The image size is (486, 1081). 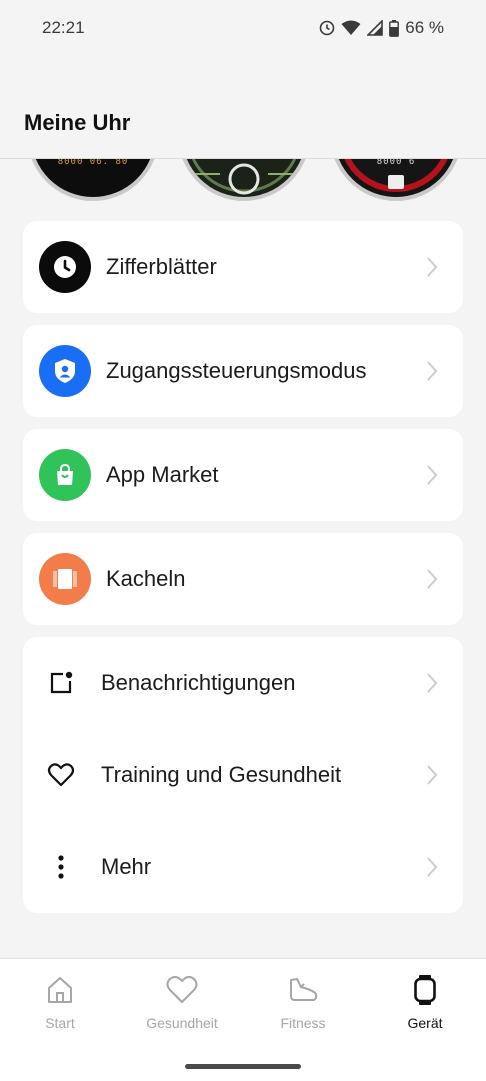 What do you see at coordinates (351, 28) in the screenshot?
I see `wifi-icon` at bounding box center [351, 28].